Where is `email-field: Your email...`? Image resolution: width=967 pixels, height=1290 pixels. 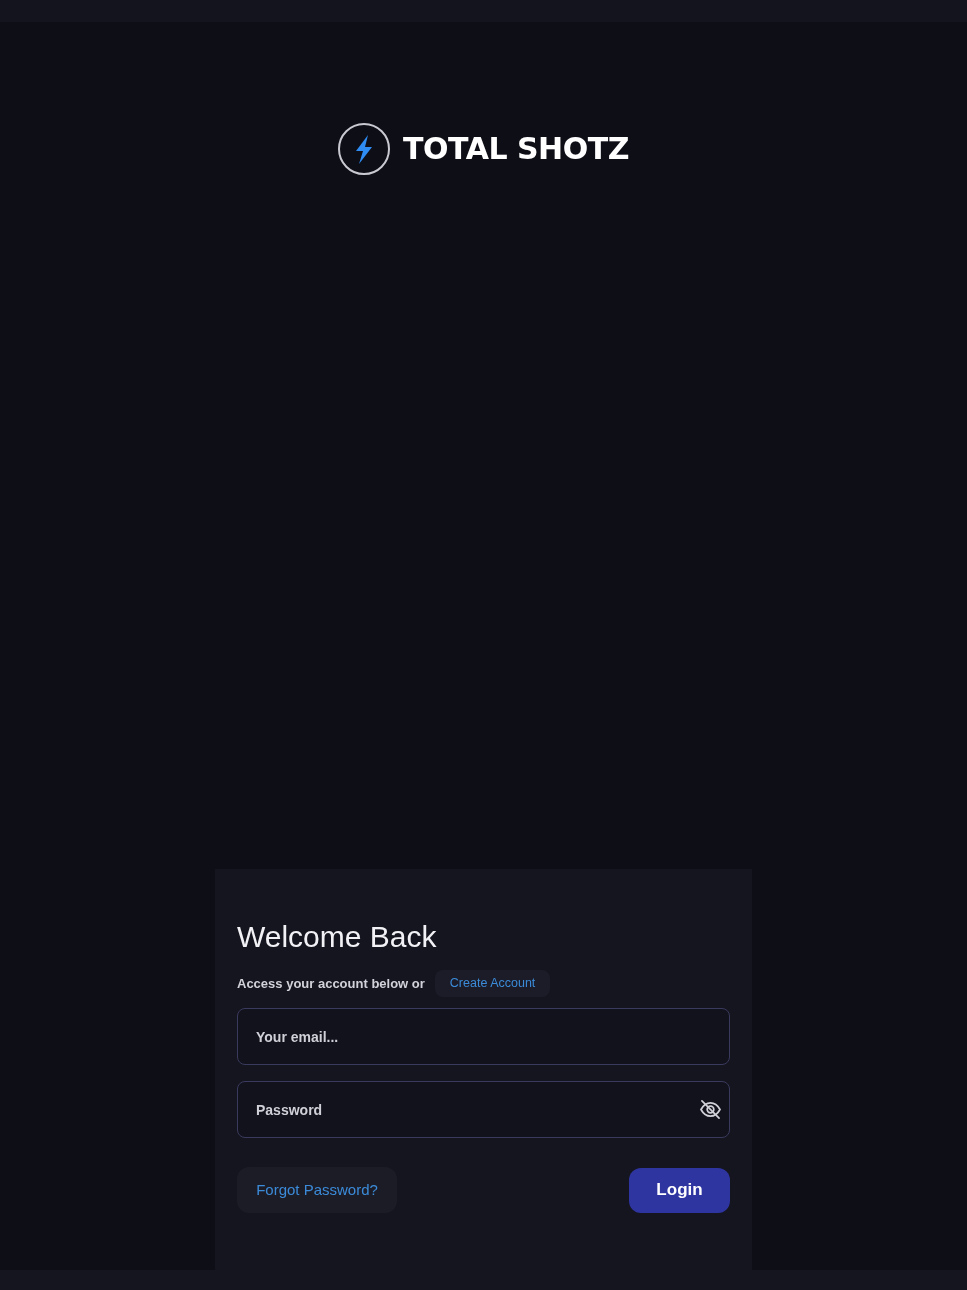
email-field: Your email... is located at coordinates (483, 1036).